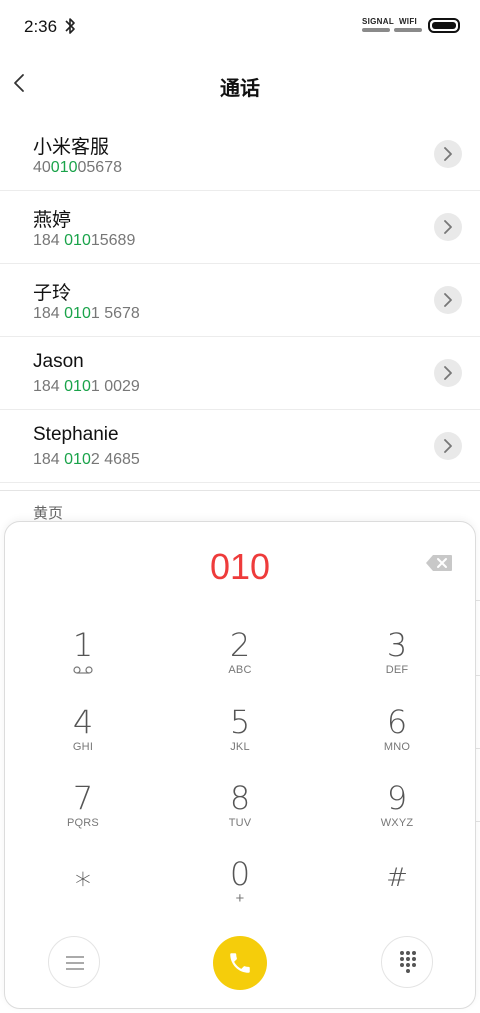  I want to click on dialpad-toggle-button, so click(407, 962).